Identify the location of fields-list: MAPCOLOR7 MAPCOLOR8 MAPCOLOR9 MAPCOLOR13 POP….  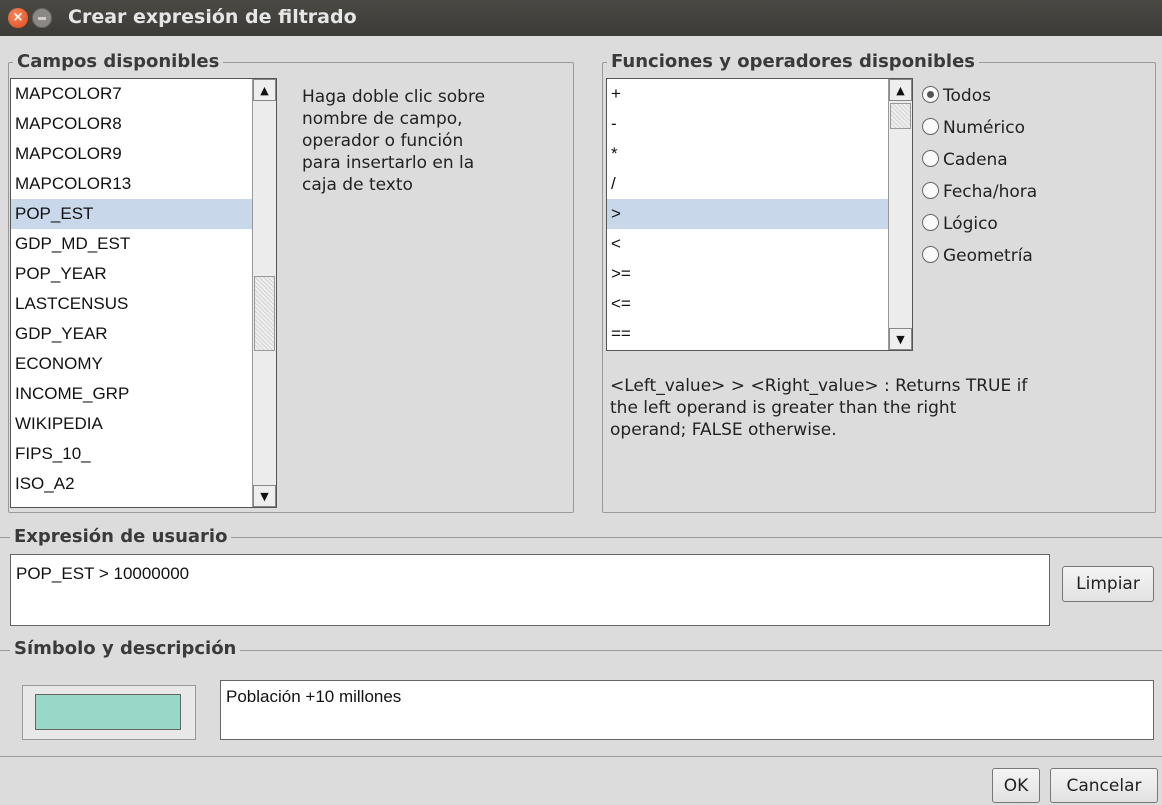
(143, 293).